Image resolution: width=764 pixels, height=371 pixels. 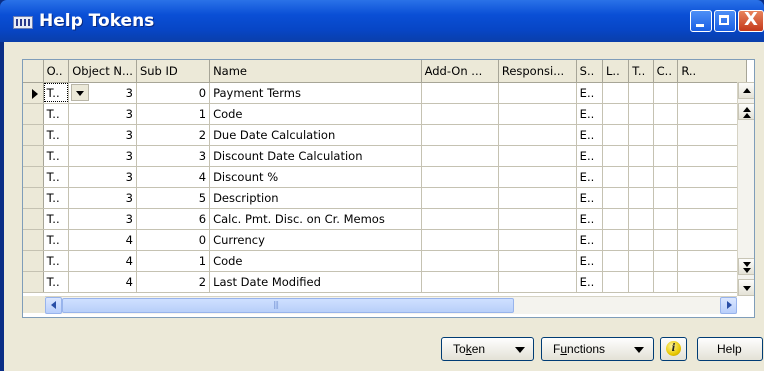 I want to click on page-down-button, so click(x=746, y=266).